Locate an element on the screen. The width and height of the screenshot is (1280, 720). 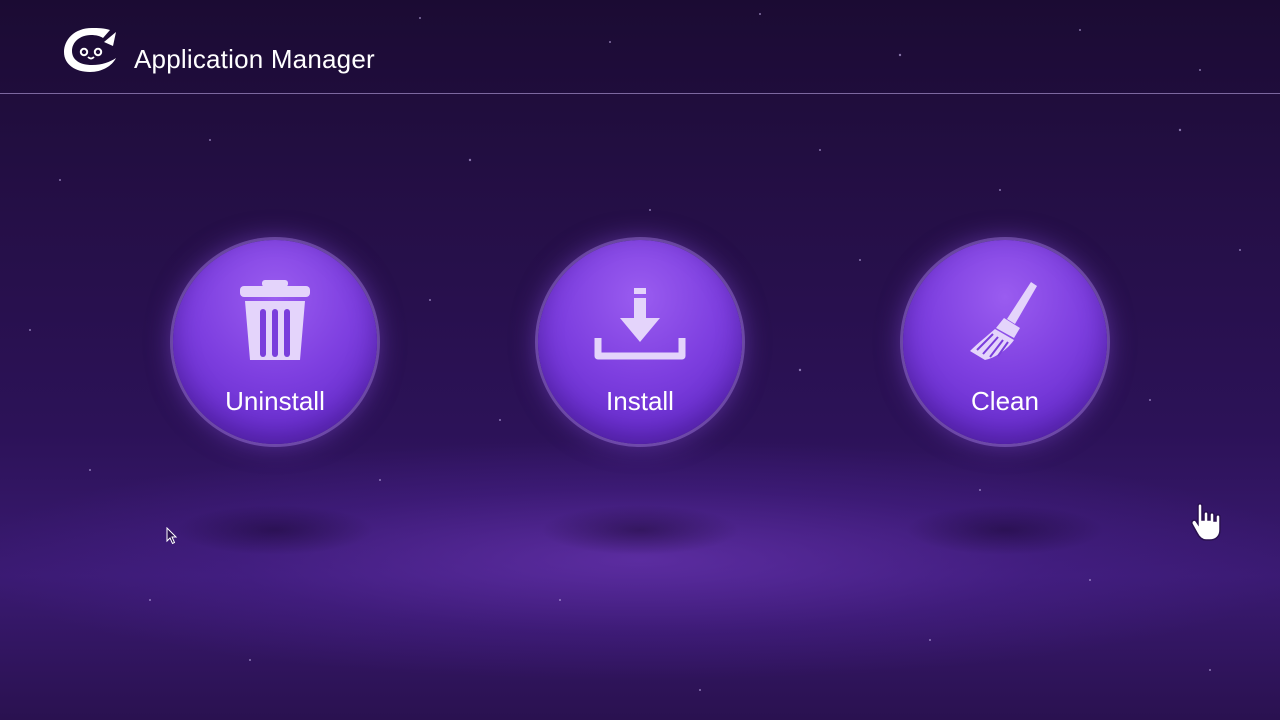
clean-button: Clean is located at coordinates (1005, 342).